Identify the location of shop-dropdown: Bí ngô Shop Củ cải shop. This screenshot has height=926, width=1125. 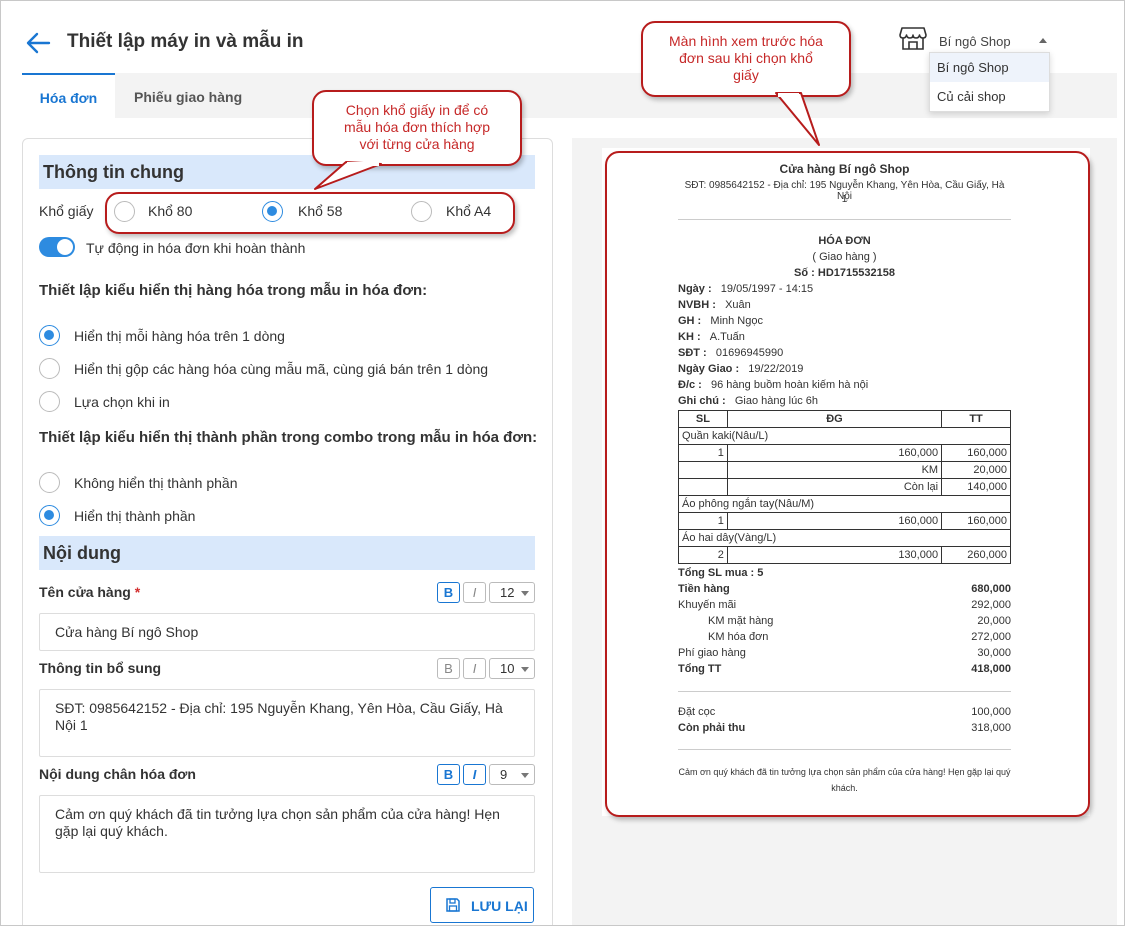
(989, 82).